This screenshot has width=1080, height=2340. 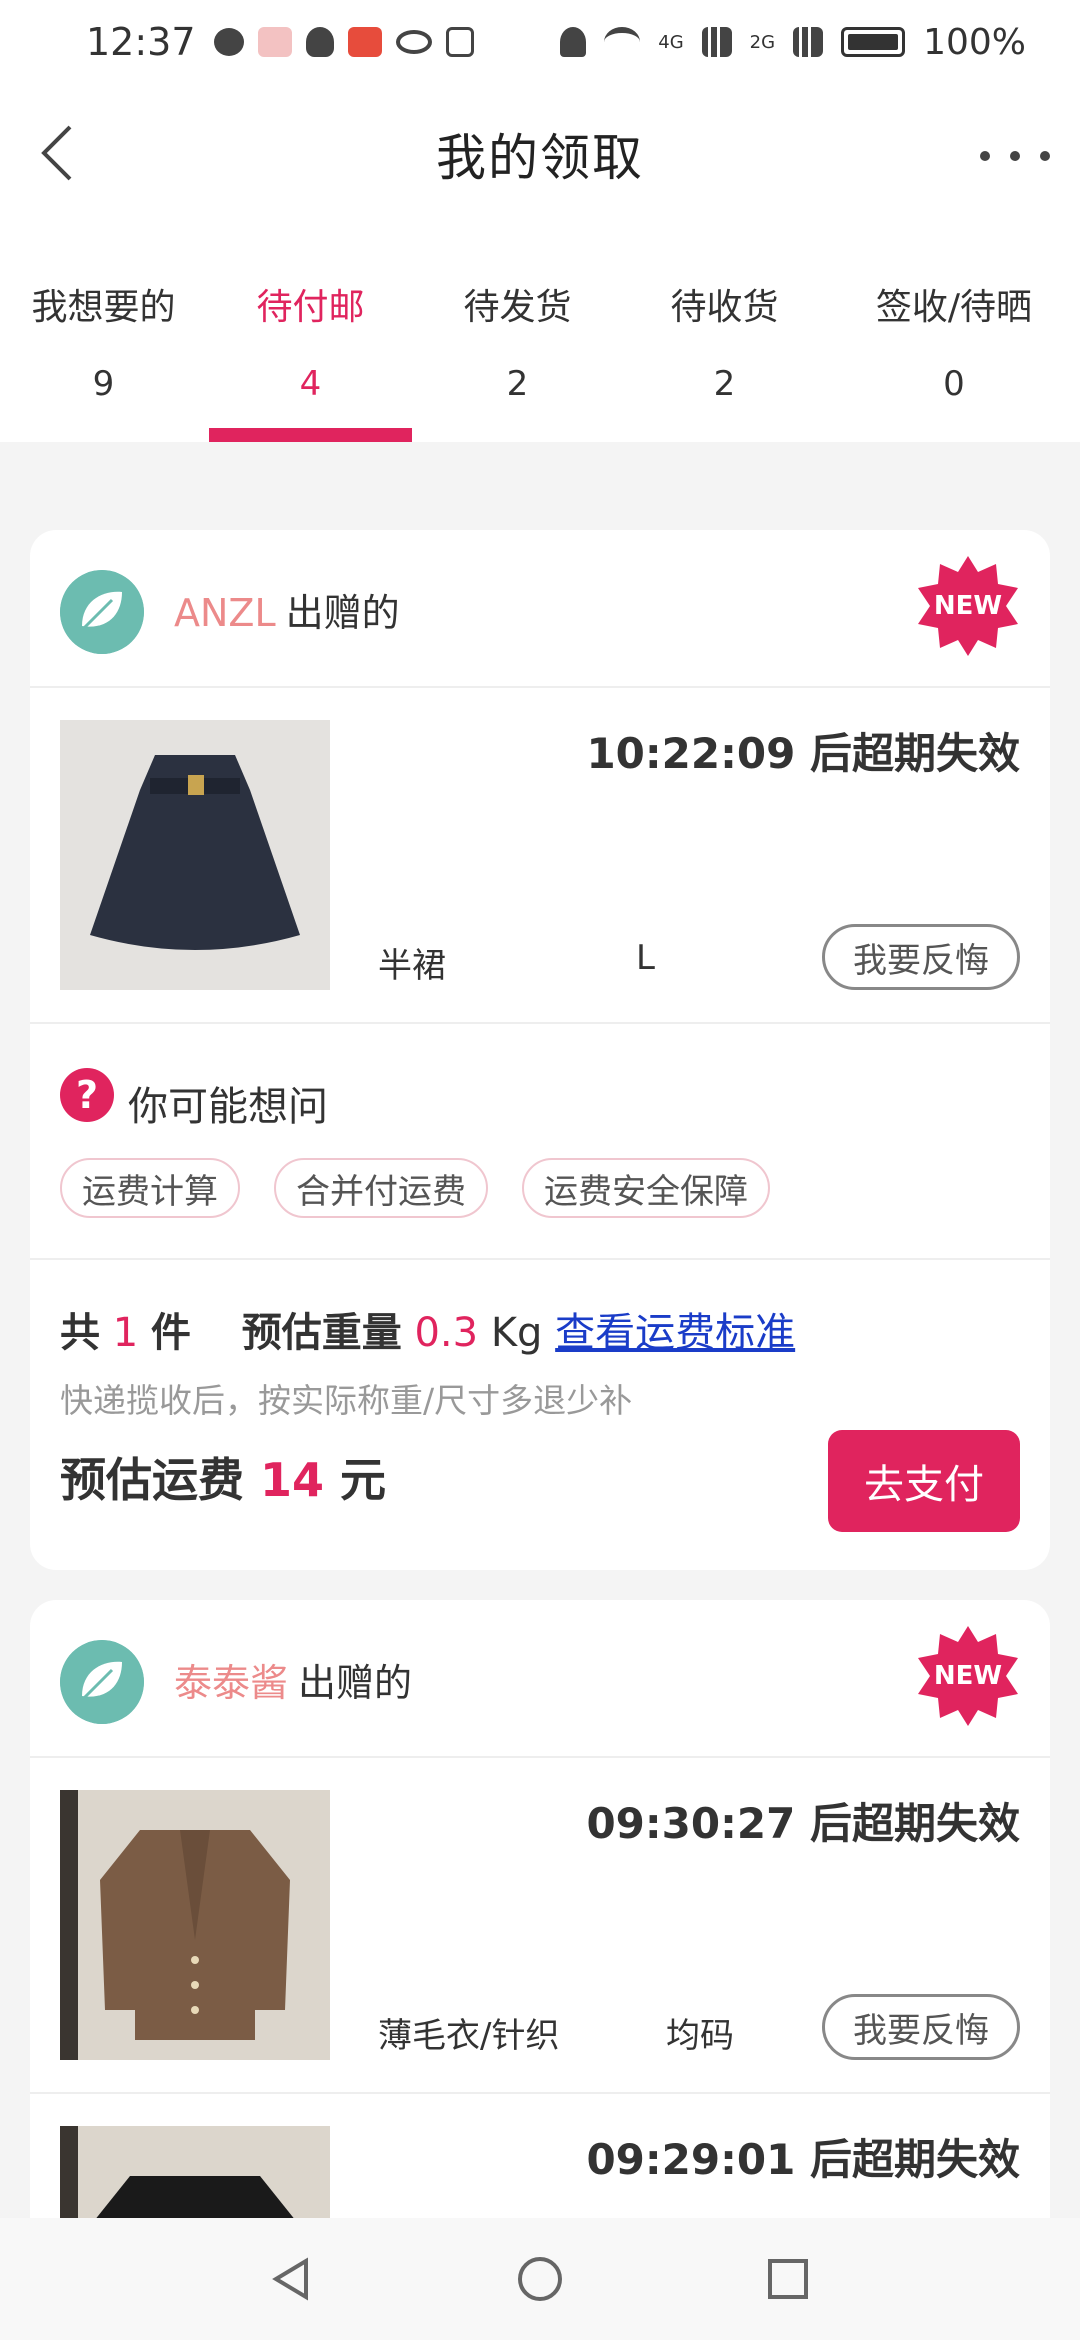 I want to click on item-size: 均码, so click(x=700, y=2036).